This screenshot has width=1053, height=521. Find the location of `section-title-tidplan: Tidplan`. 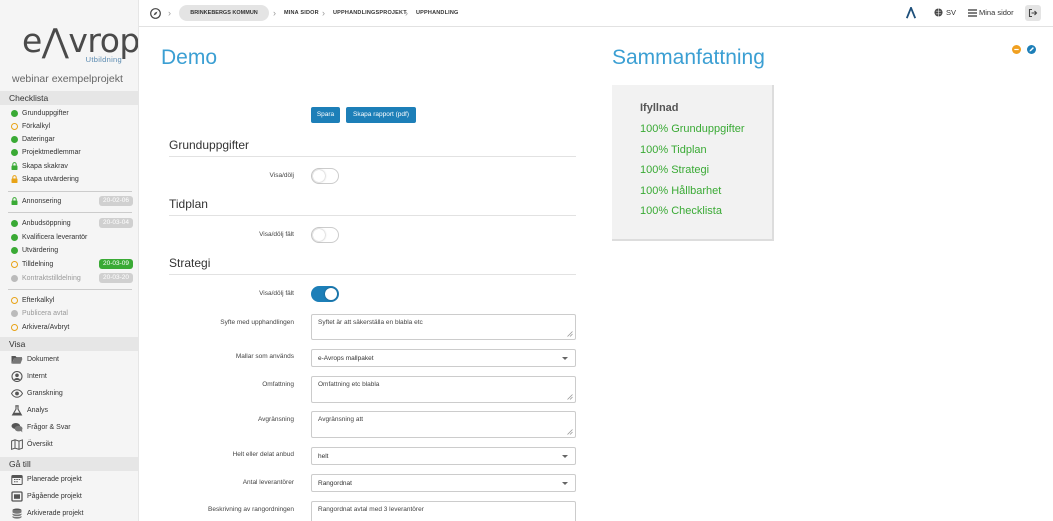

section-title-tidplan: Tidplan is located at coordinates (188, 204).